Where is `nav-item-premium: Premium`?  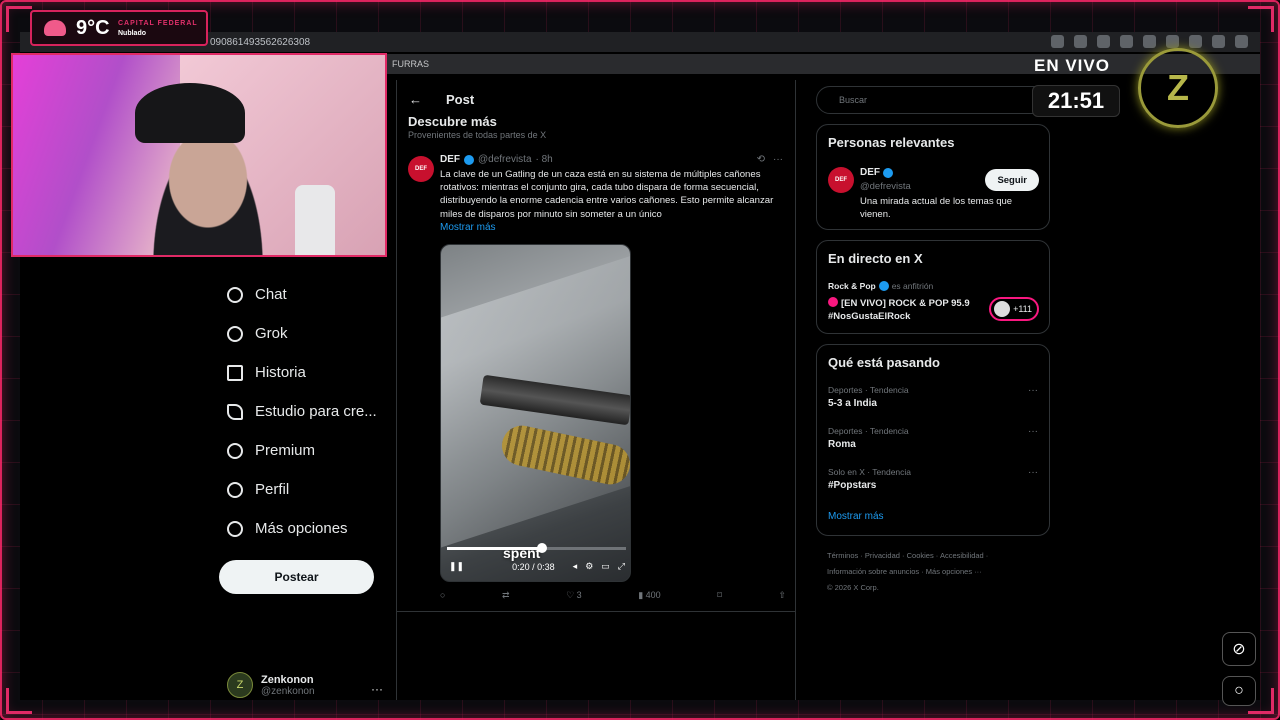
nav-item-premium: Premium is located at coordinates (271, 450).